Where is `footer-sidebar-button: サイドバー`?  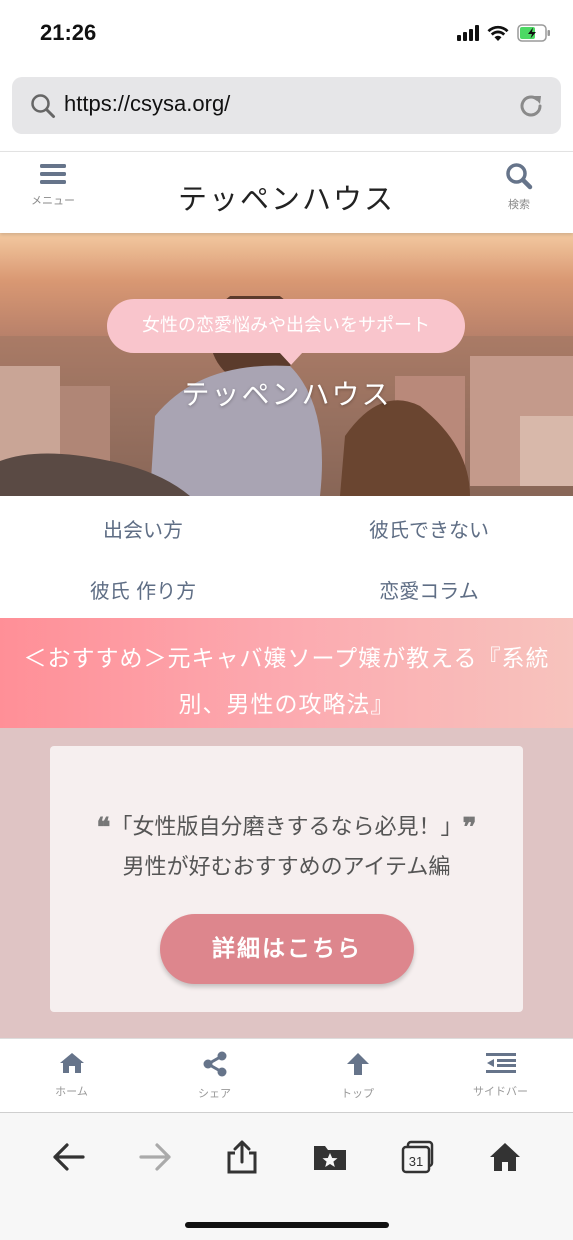
footer-sidebar-button: サイドバー is located at coordinates (500, 1075).